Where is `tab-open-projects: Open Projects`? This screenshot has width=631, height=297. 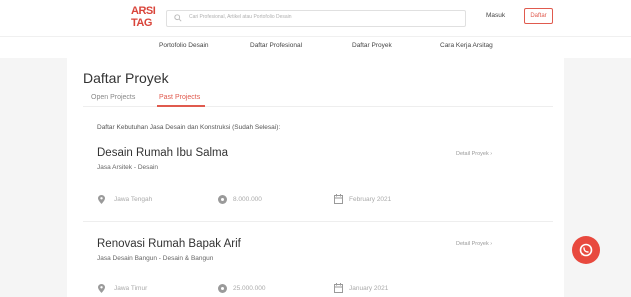
tab-open-projects: Open Projects is located at coordinates (113, 97).